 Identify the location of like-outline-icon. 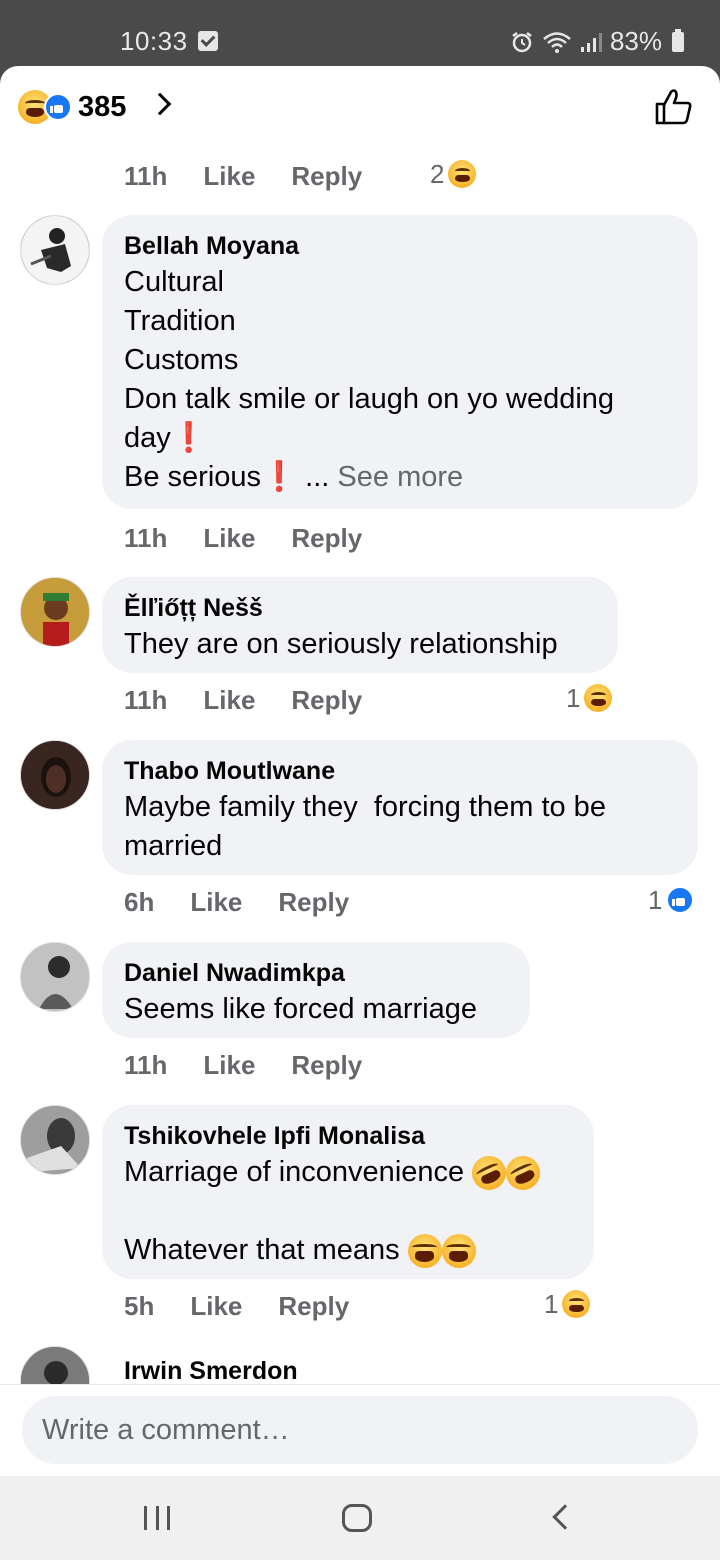
(674, 107).